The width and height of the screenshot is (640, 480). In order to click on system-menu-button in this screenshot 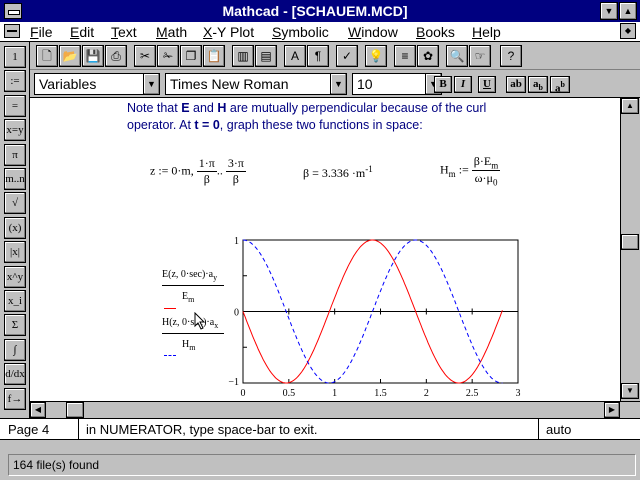, I will do `click(13, 11)`.